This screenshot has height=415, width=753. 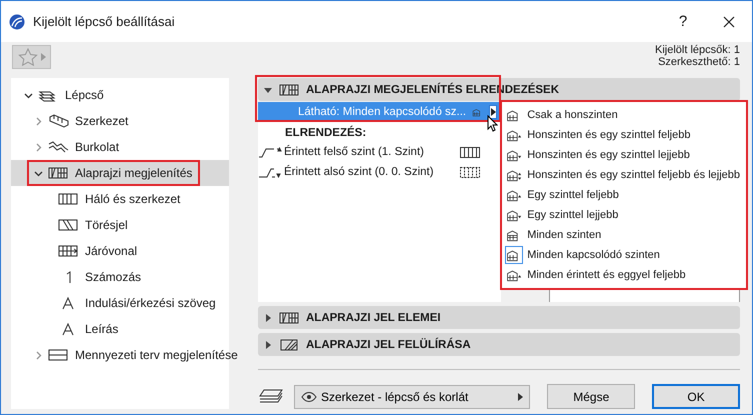 What do you see at coordinates (699, 62) in the screenshot?
I see `selection-count: Szerkeszthető: 1` at bounding box center [699, 62].